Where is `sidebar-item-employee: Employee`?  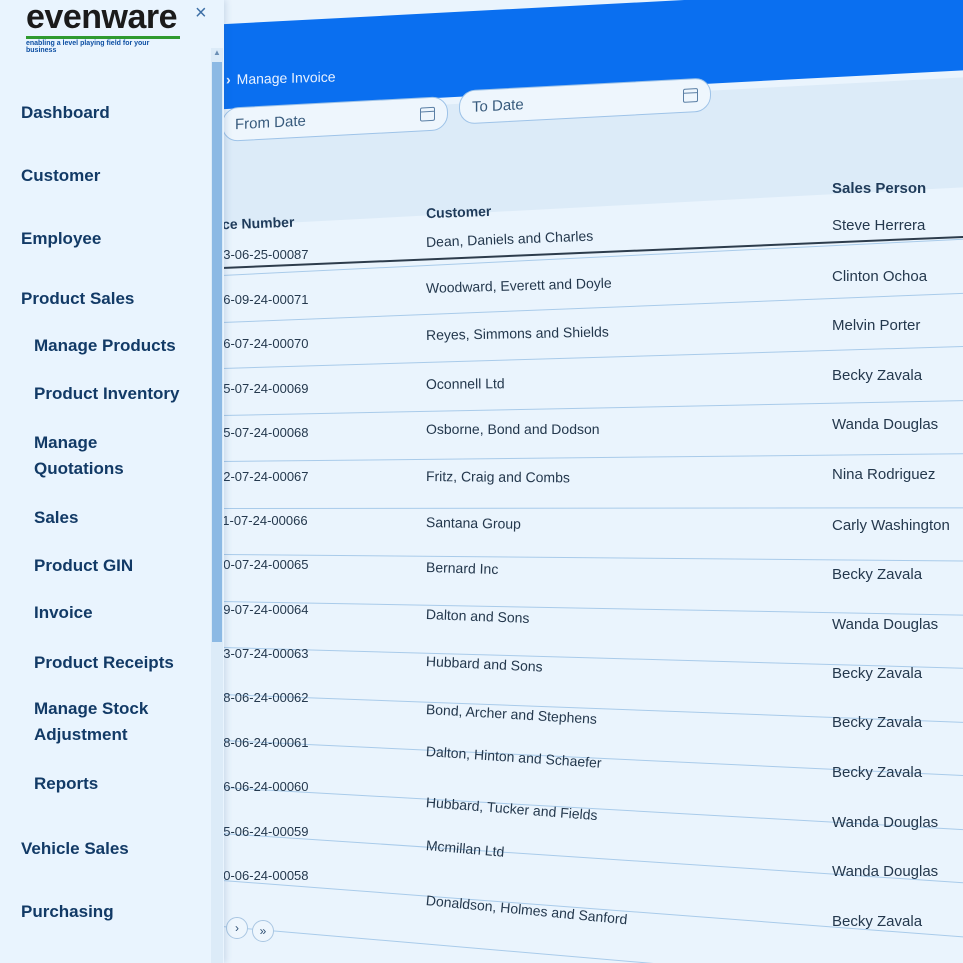 sidebar-item-employee: Employee is located at coordinates (61, 239).